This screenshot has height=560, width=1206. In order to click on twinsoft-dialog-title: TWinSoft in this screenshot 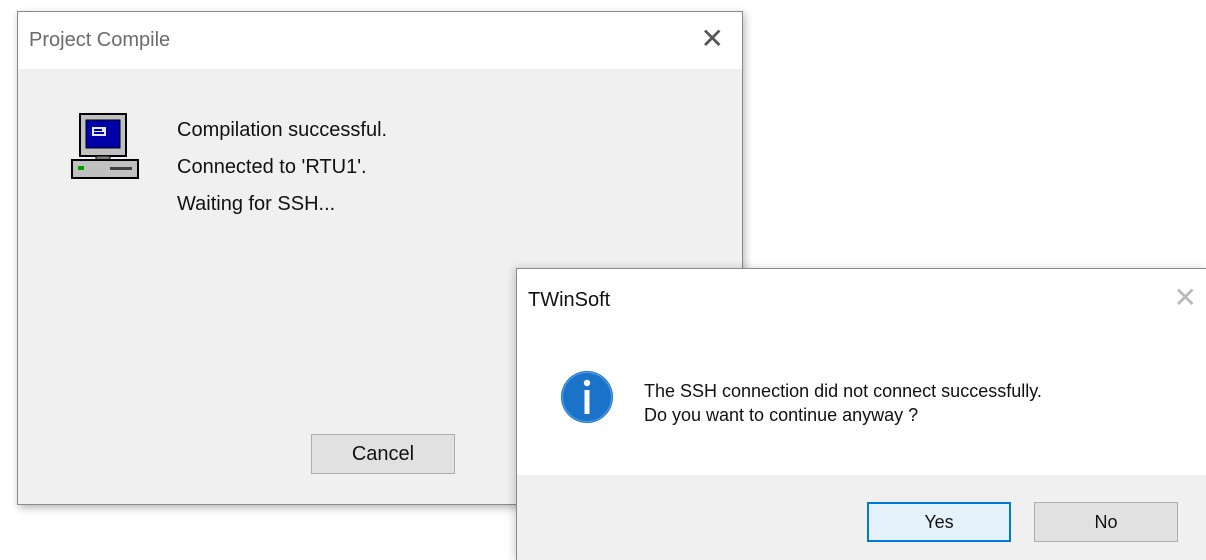, I will do `click(569, 300)`.